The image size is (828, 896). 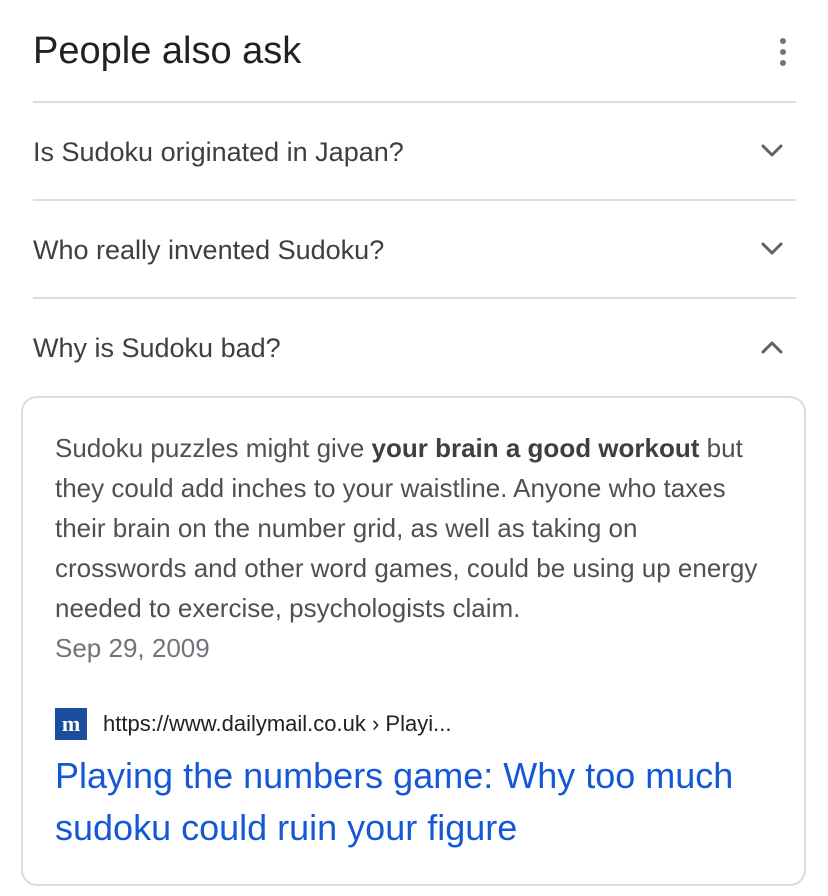 I want to click on paa-header: People also ask, so click(x=414, y=51).